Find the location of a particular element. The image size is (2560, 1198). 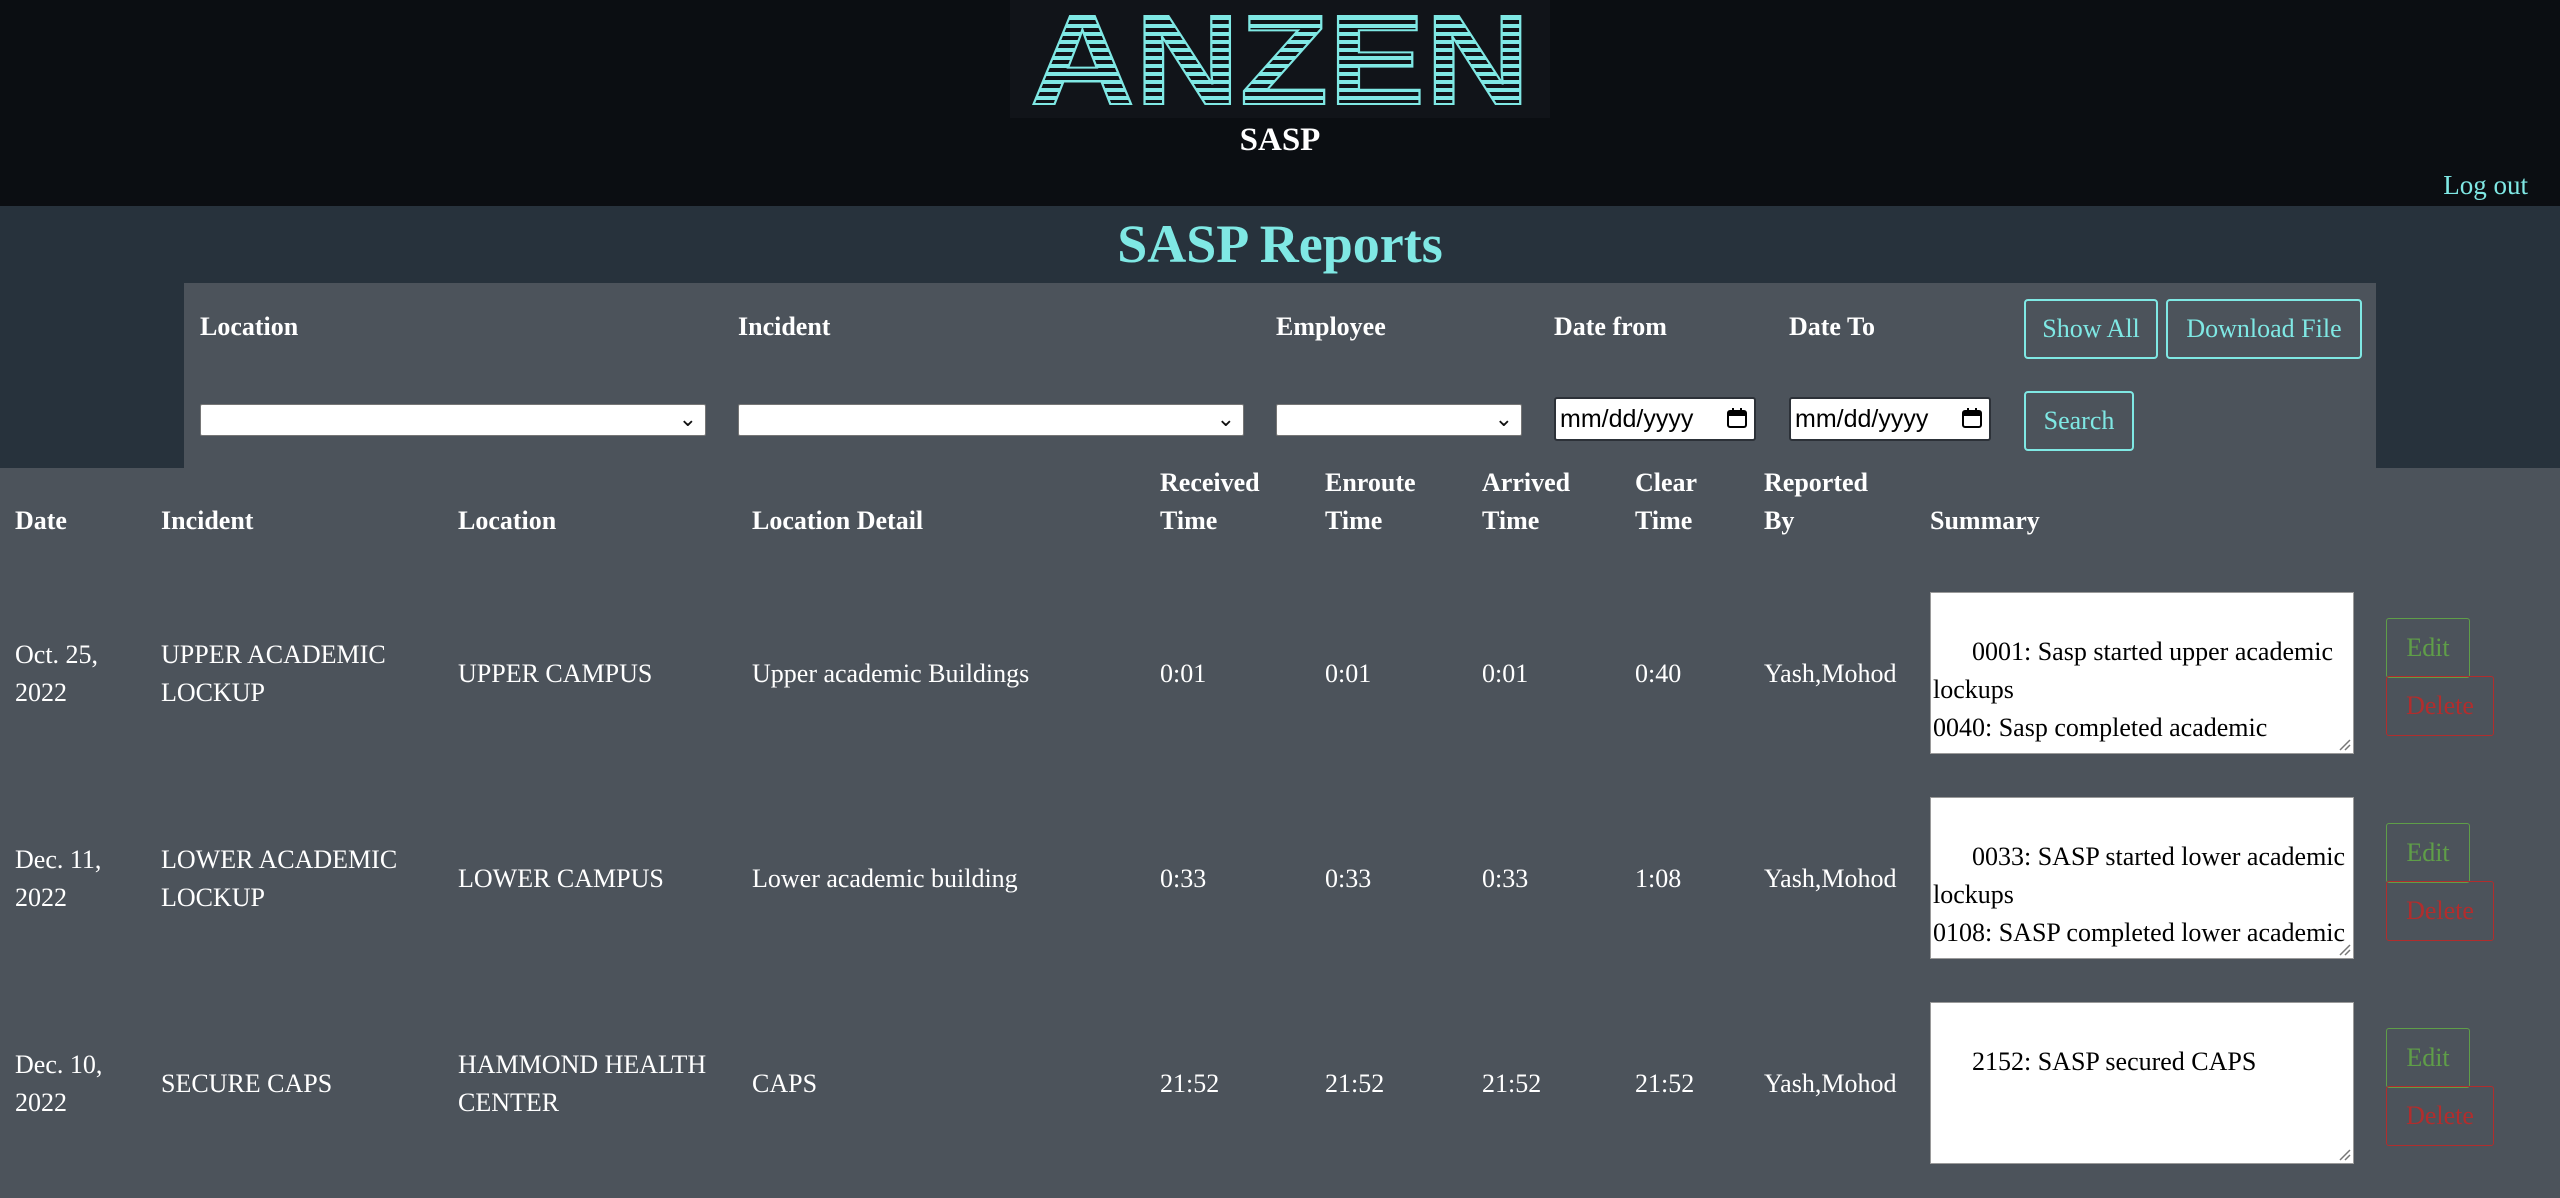

header-enroute-time: Enroute Time is located at coordinates (1370, 501).